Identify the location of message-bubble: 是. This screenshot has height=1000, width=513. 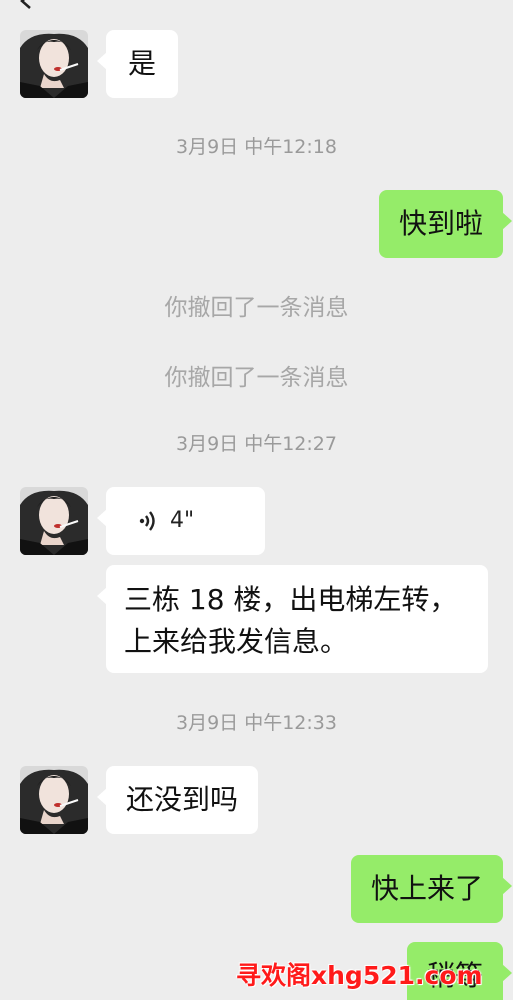
(137, 64).